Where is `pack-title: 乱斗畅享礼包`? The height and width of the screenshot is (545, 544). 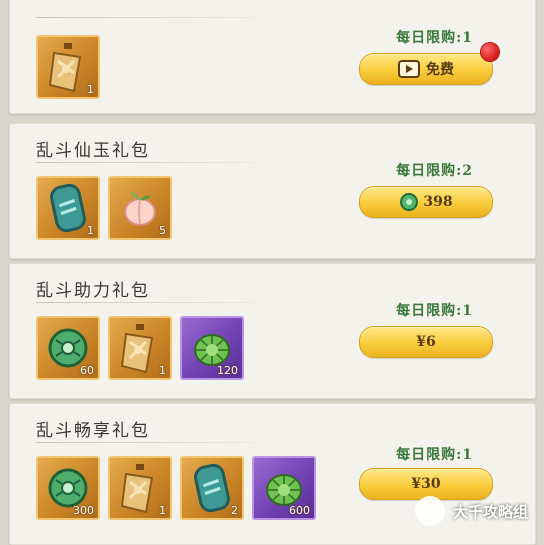 pack-title: 乱斗畅享礼包 is located at coordinates (93, 431).